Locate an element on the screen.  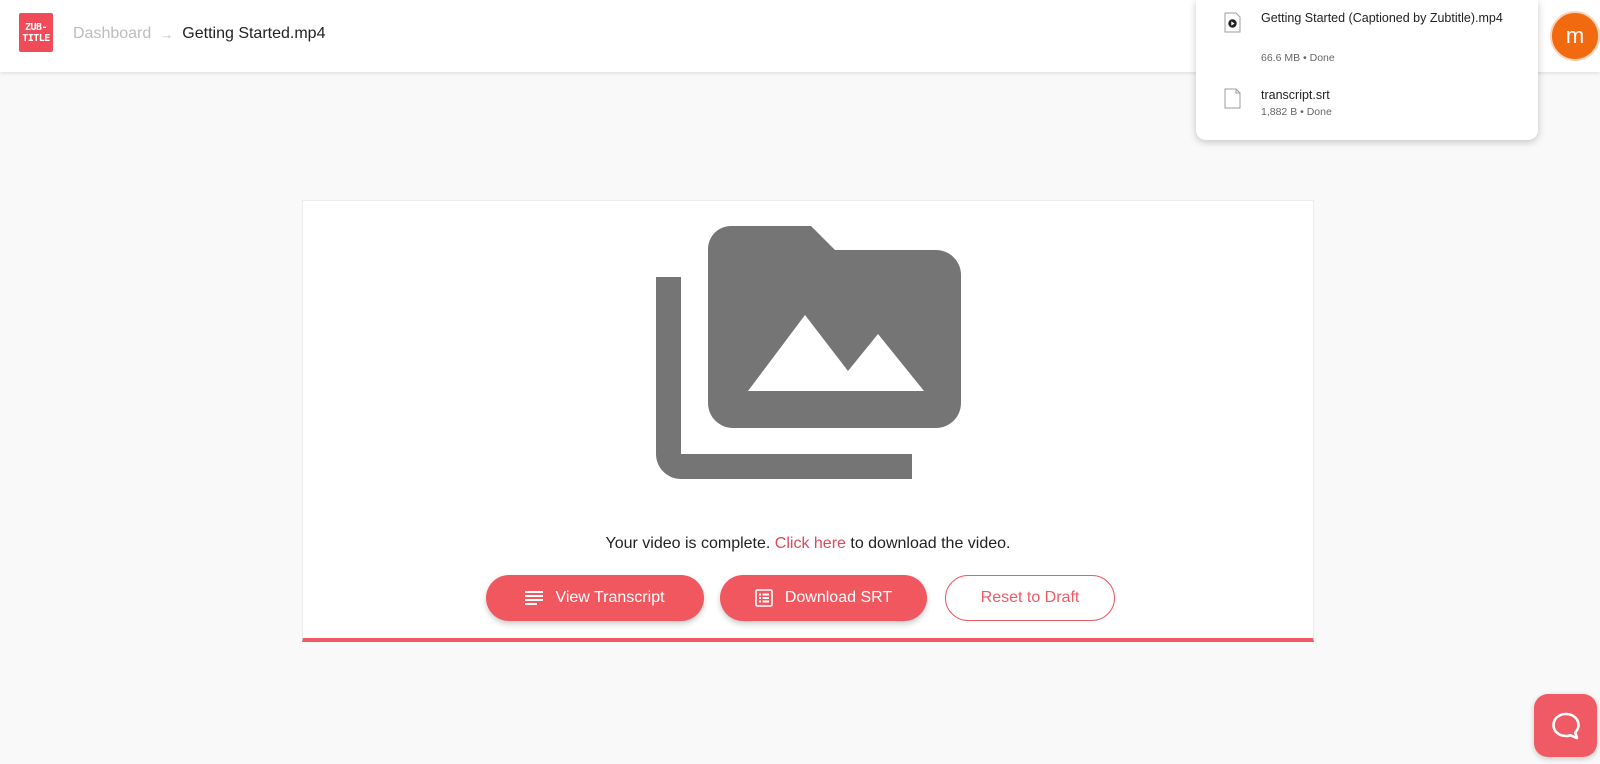
view-transcript-label: View Transcript is located at coordinates (610, 597).